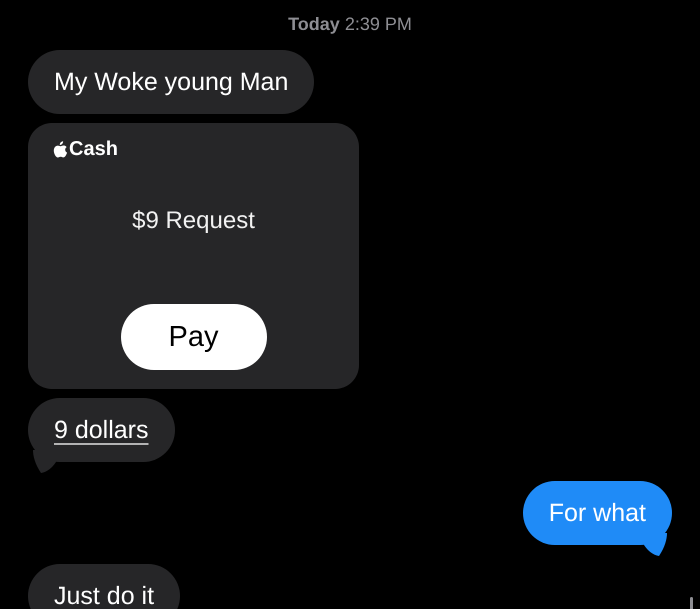 Image resolution: width=700 pixels, height=609 pixels. What do you see at coordinates (691, 603) in the screenshot?
I see `scroll-indicator` at bounding box center [691, 603].